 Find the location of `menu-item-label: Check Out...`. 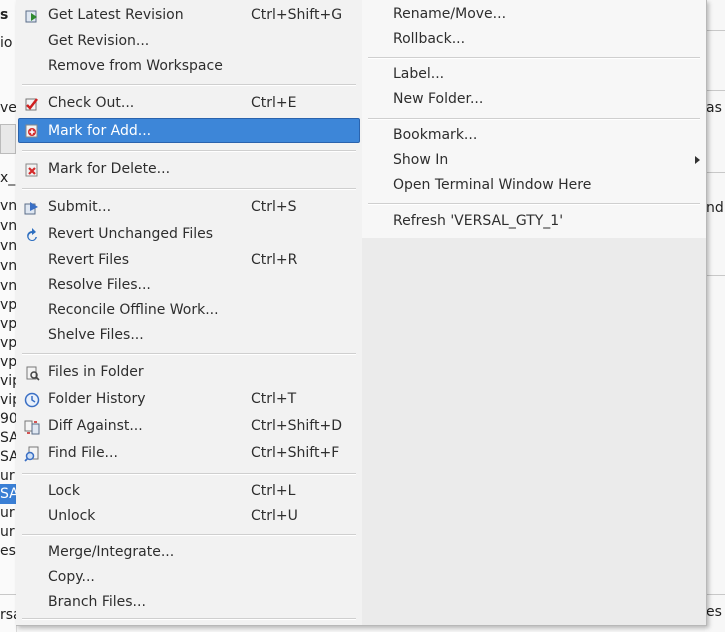

menu-item-label: Check Out... is located at coordinates (91, 103).